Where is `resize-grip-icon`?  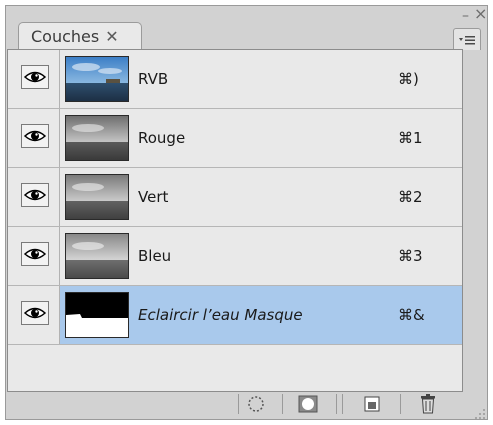 resize-grip-icon is located at coordinates (480, 412).